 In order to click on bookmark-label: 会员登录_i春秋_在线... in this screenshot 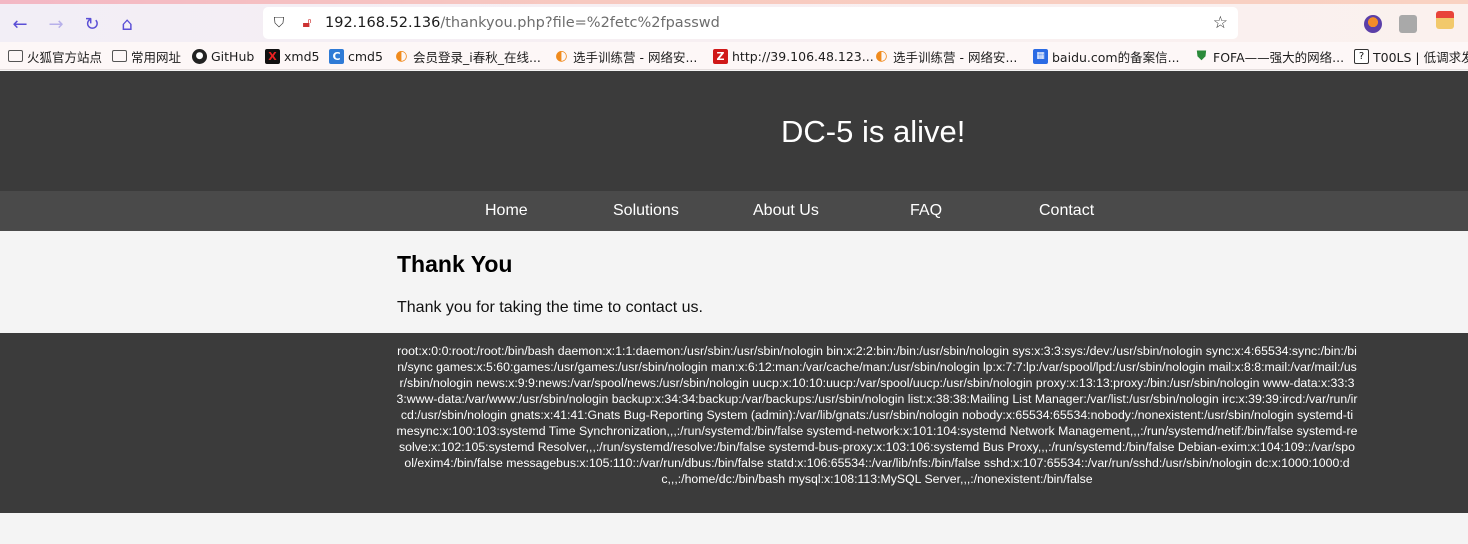, I will do `click(477, 57)`.